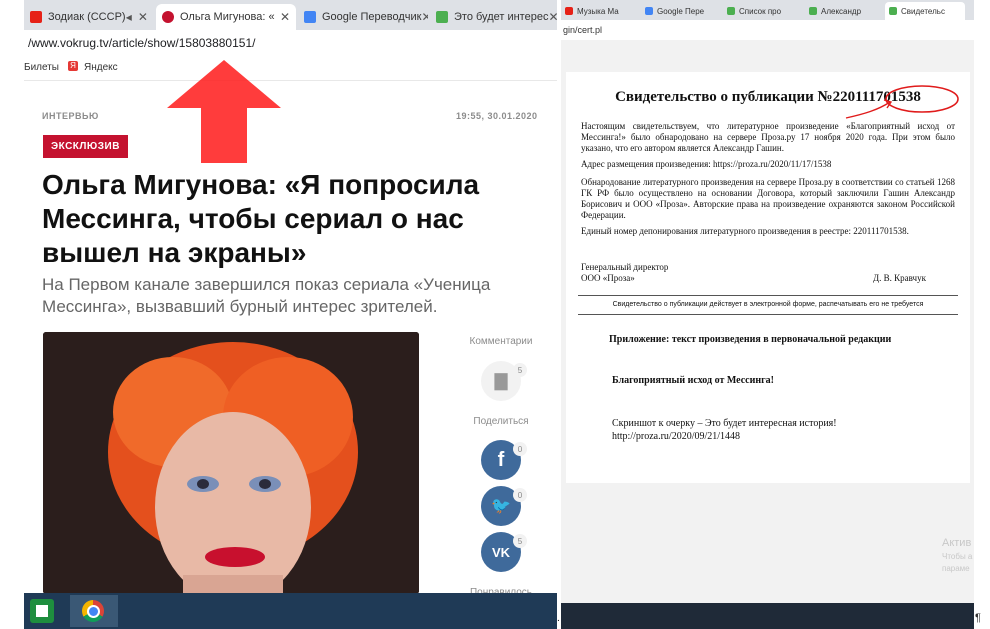 This screenshot has height=629, width=990. I want to click on tab-label: Музыка Ма, so click(598, 11).